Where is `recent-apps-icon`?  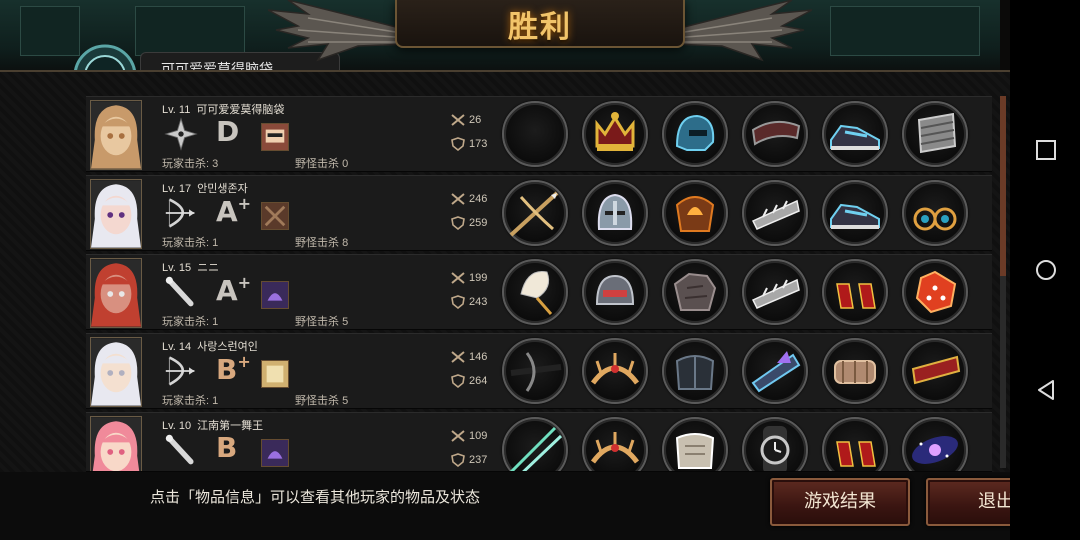 recent-apps-icon is located at coordinates (1046, 150).